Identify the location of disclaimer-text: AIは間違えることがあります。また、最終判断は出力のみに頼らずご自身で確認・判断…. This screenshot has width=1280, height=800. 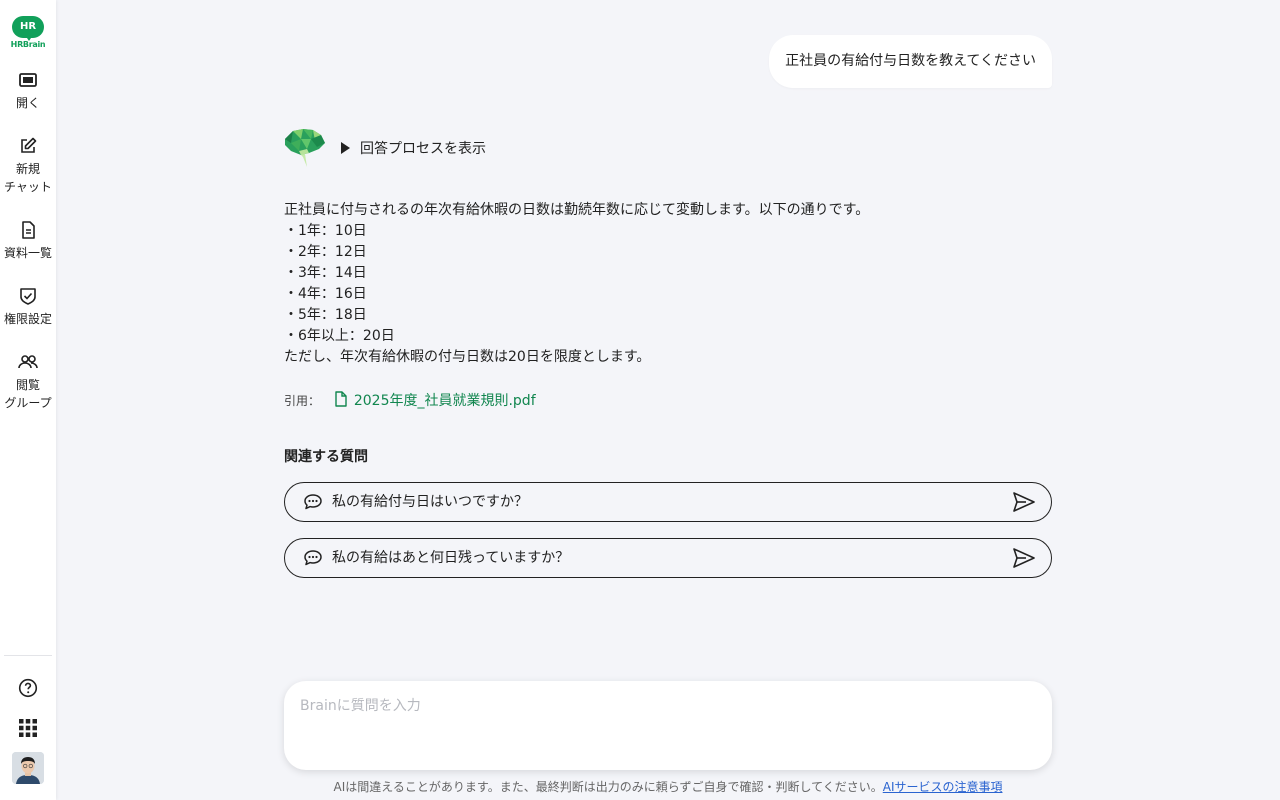
(608, 787).